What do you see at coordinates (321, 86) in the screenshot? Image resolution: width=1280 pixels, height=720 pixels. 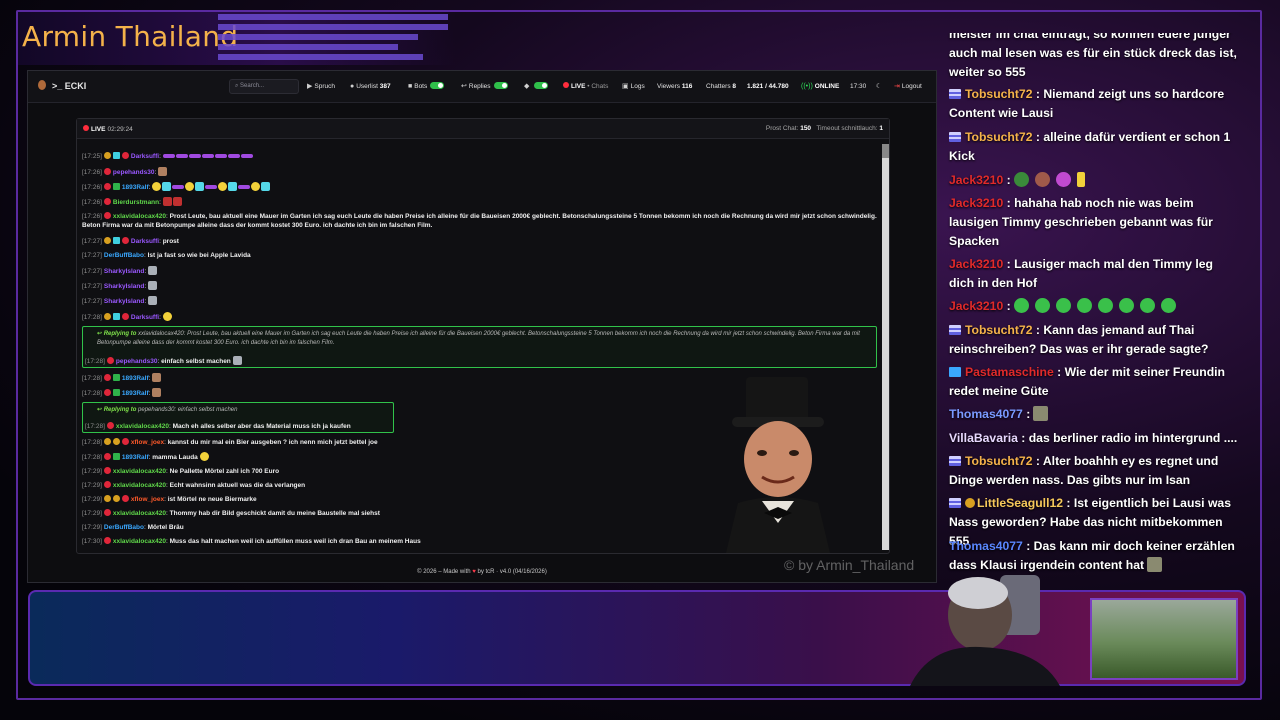 I see `spruch-button: ▶ Spruch` at bounding box center [321, 86].